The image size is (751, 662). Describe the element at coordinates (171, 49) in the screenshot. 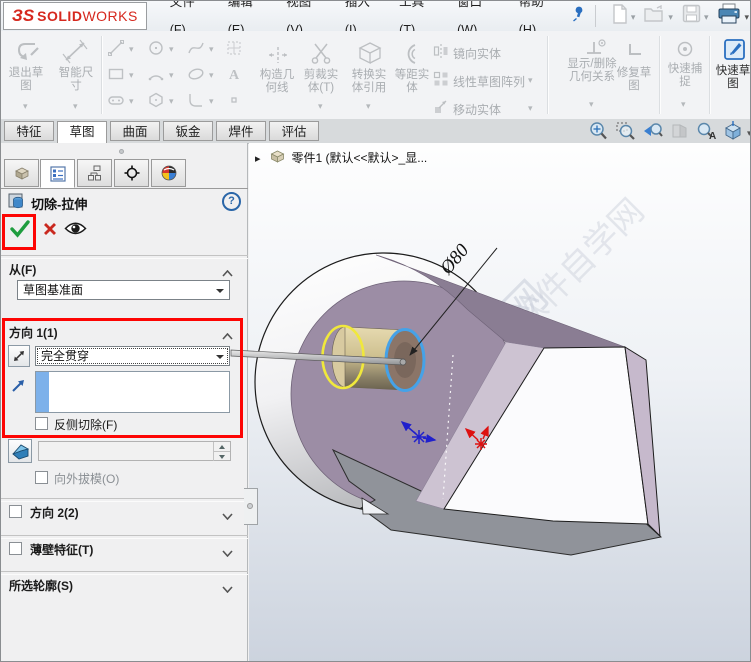

I see `circle-caret-icon: ▾` at that location.